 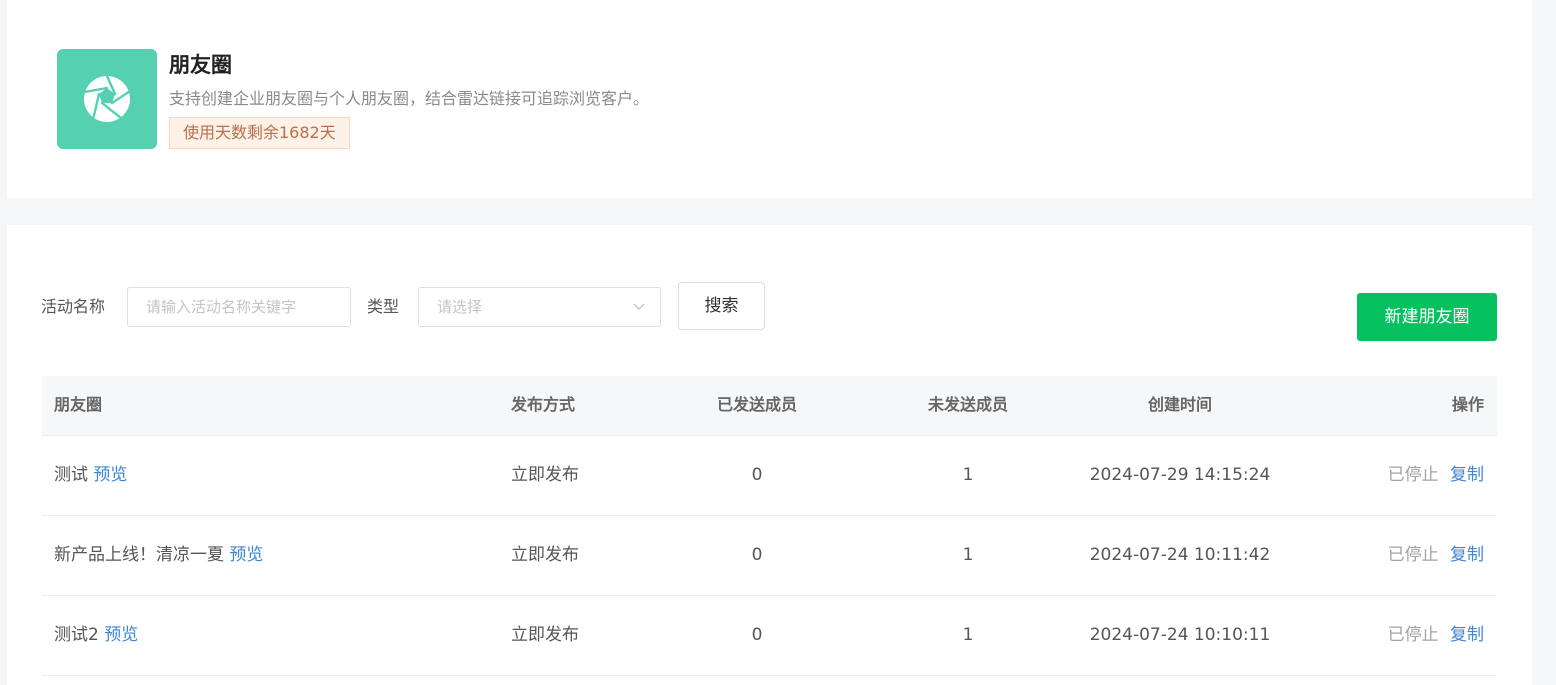 I want to click on type-select-placeholder: 请选择, so click(x=460, y=307).